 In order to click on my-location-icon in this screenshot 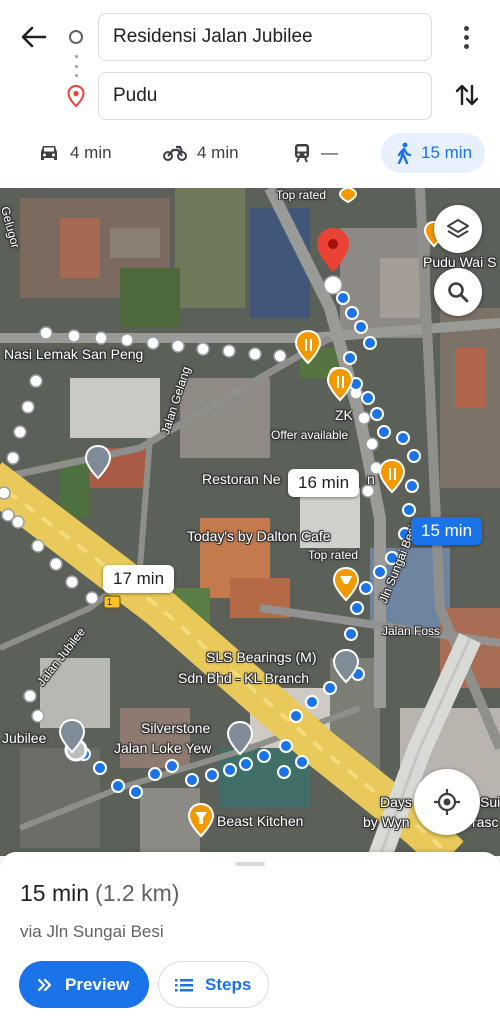, I will do `click(447, 802)`.